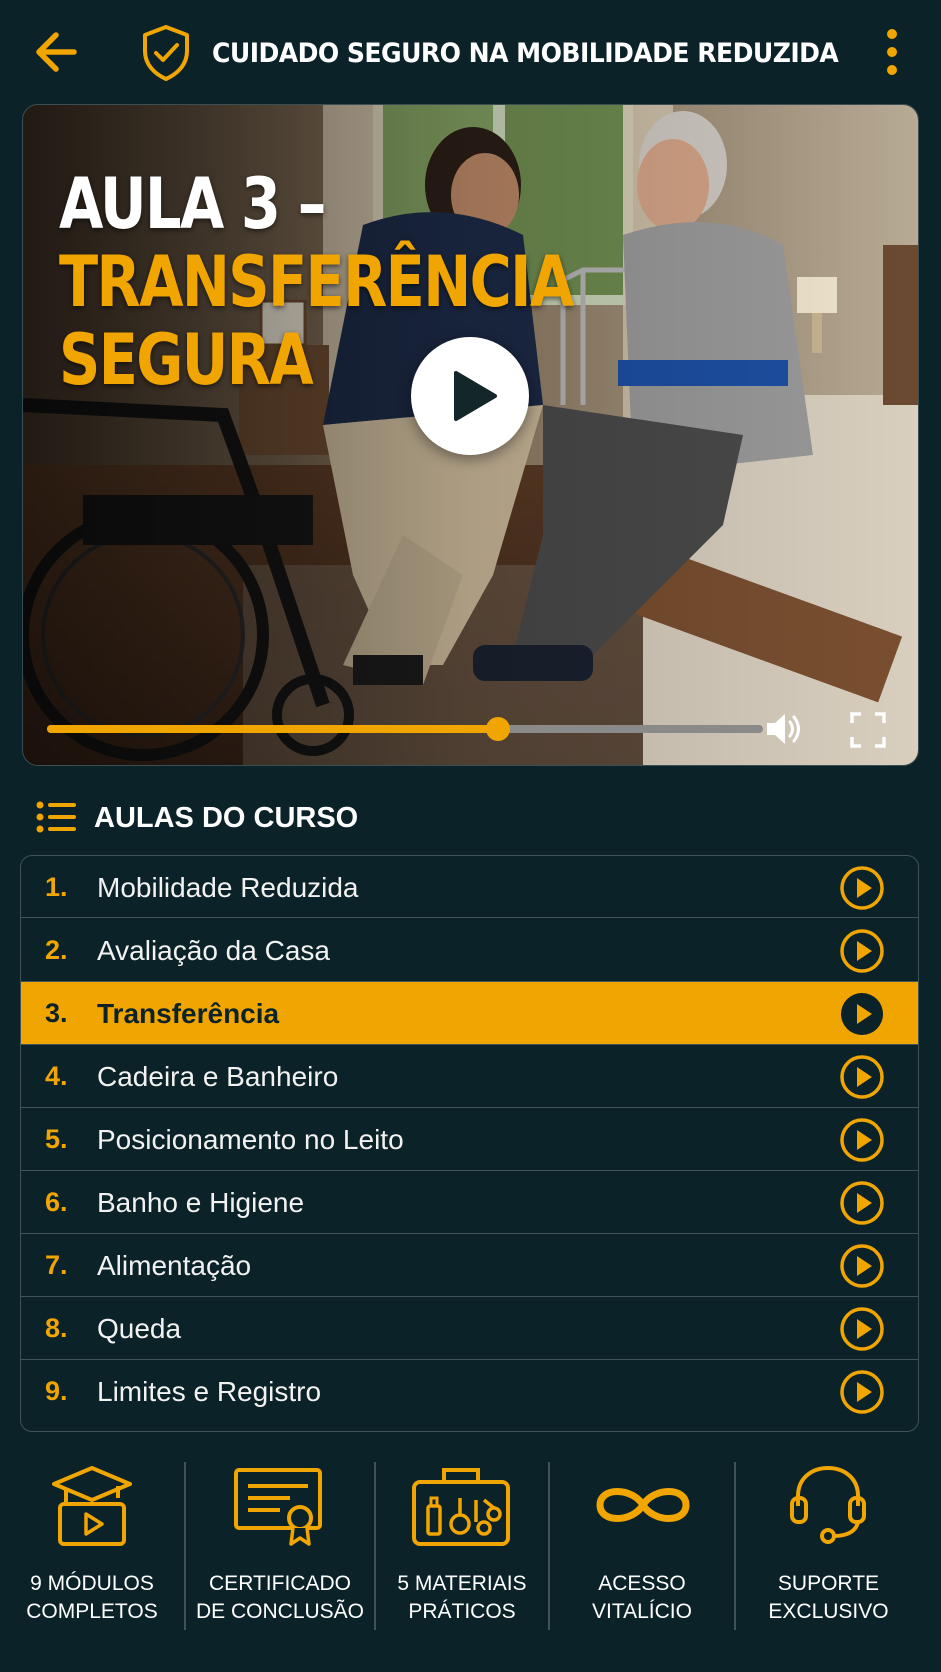  I want to click on lesson-number: 8., so click(56, 1328).